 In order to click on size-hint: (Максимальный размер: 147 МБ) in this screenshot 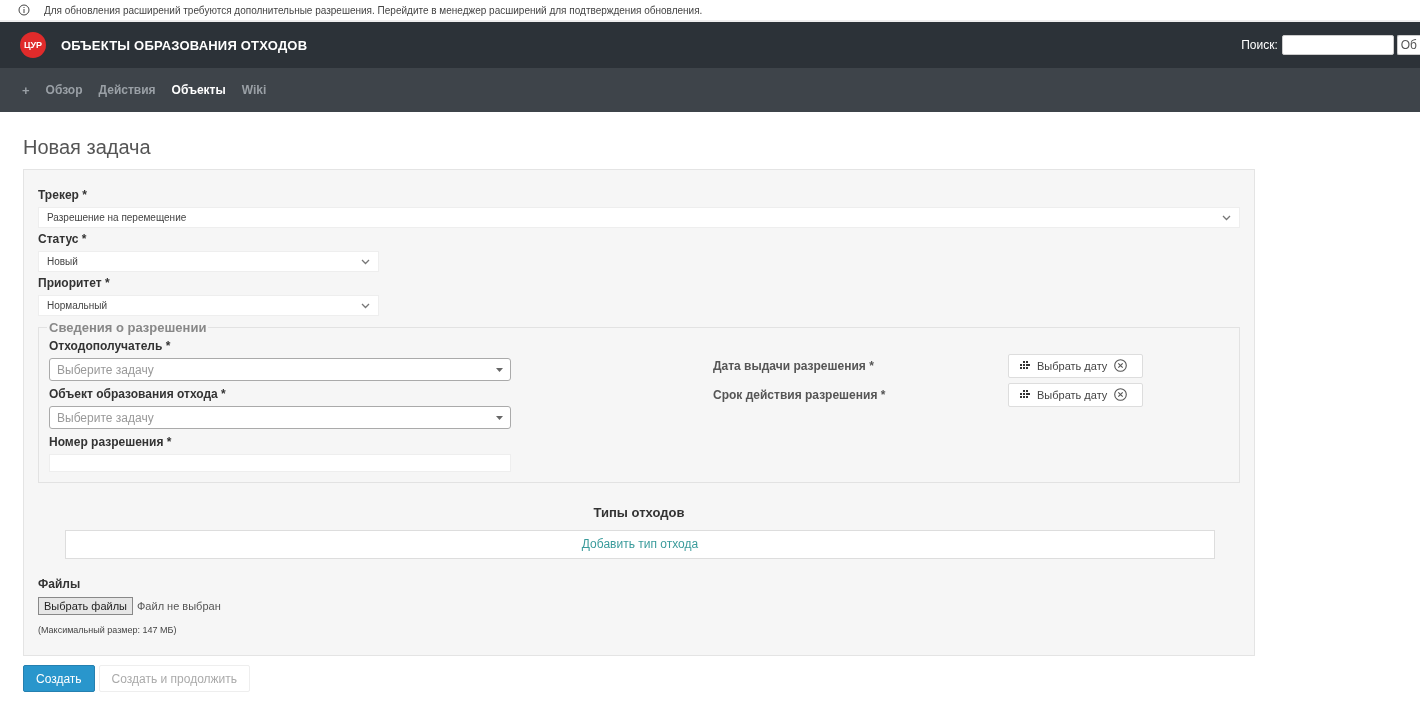, I will do `click(108, 630)`.